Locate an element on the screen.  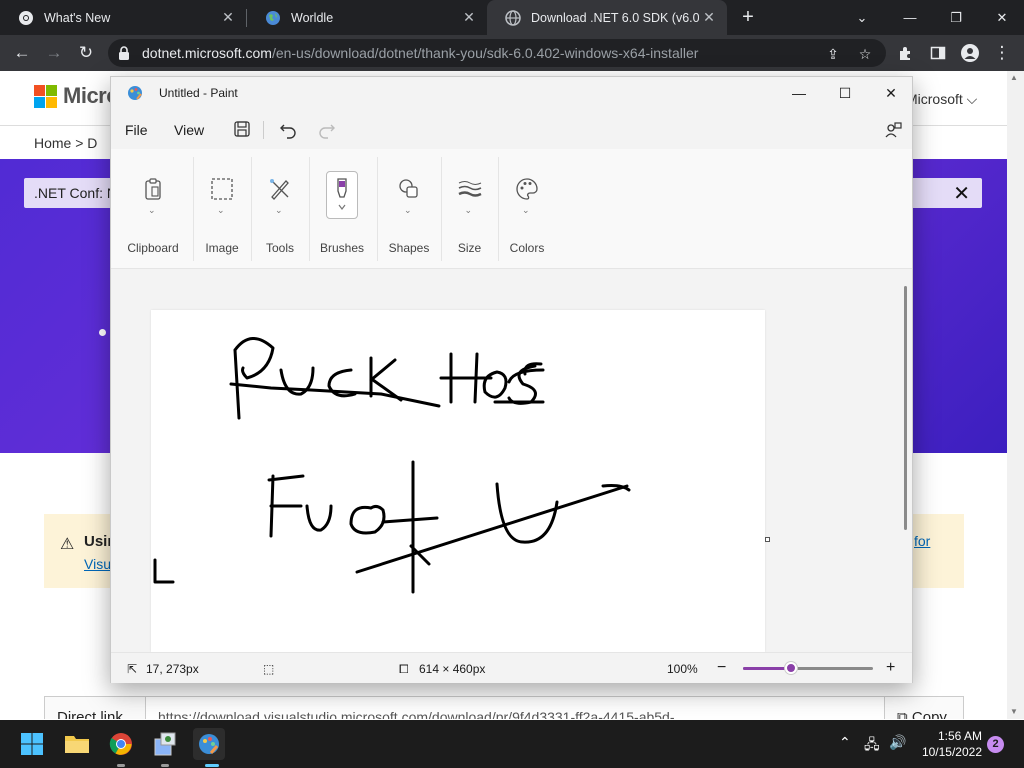
save-icon is located at coordinates (243, 130).